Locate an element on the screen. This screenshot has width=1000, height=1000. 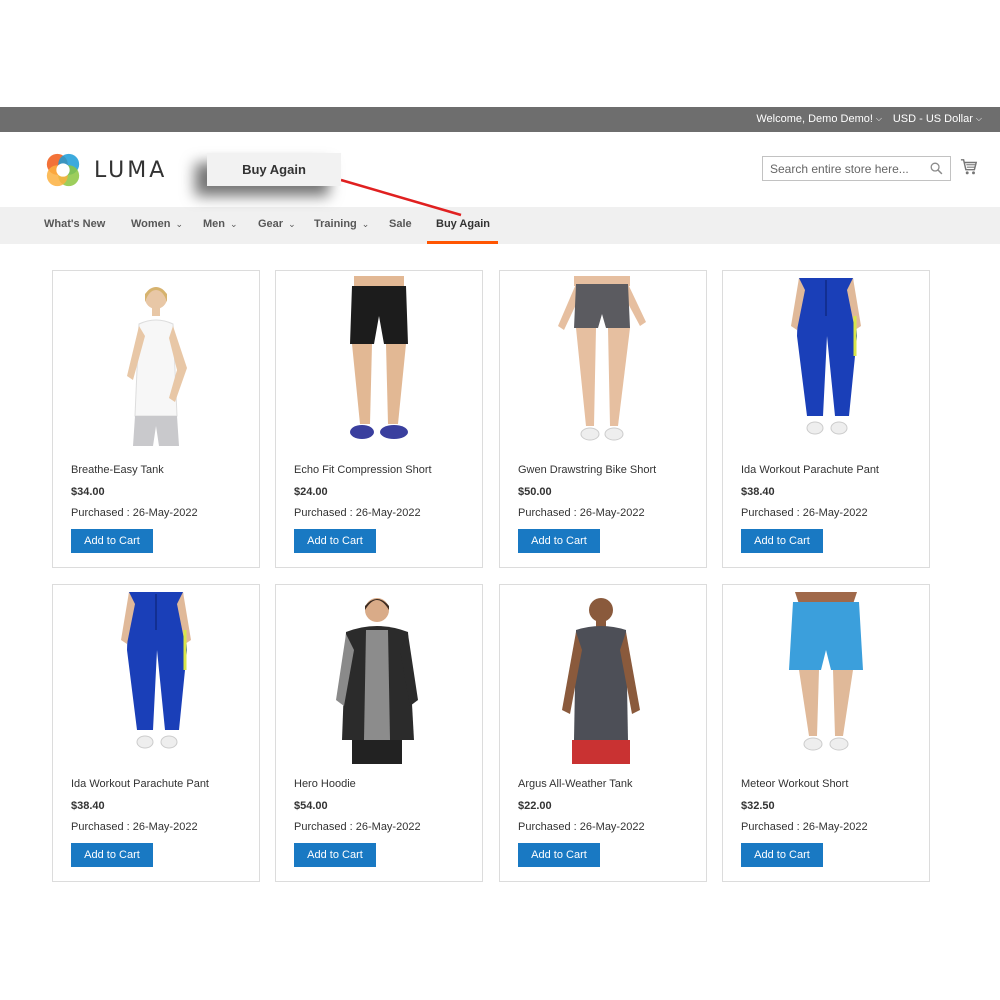
logo-text: LUMA is located at coordinates (131, 170).